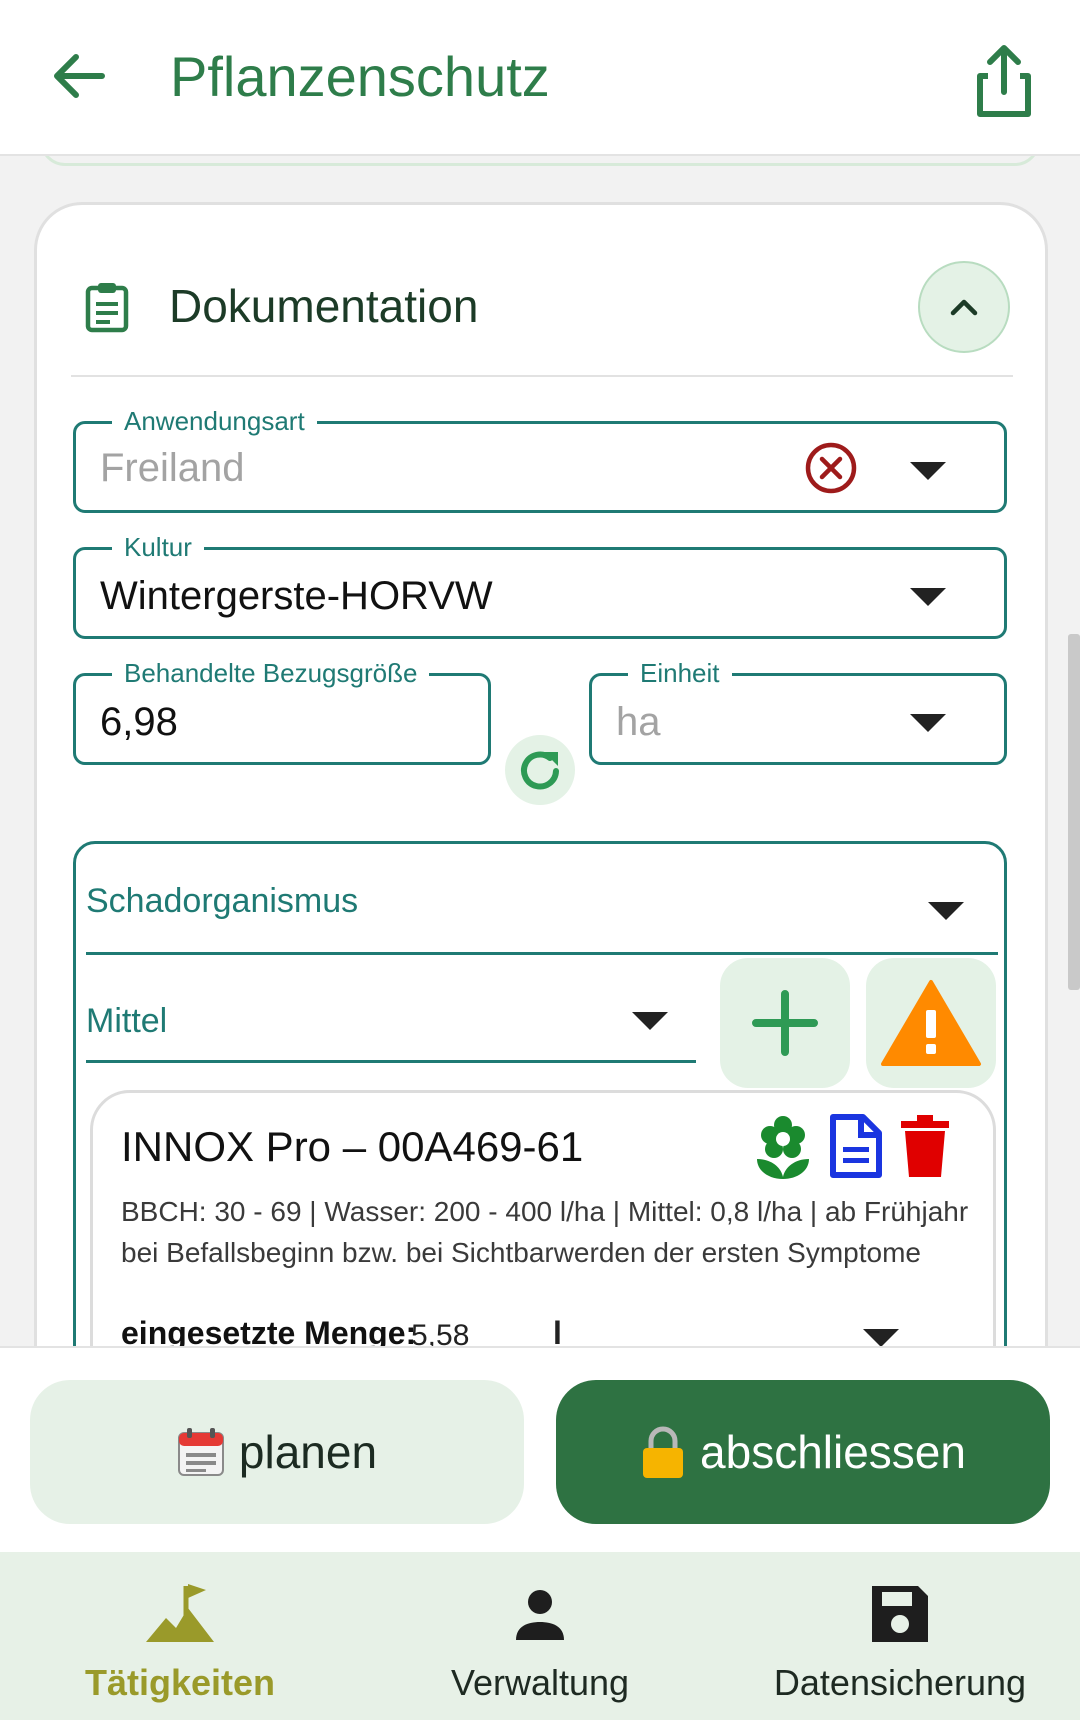 The height and width of the screenshot is (1720, 1080). I want to click on share-button, so click(1004, 80).